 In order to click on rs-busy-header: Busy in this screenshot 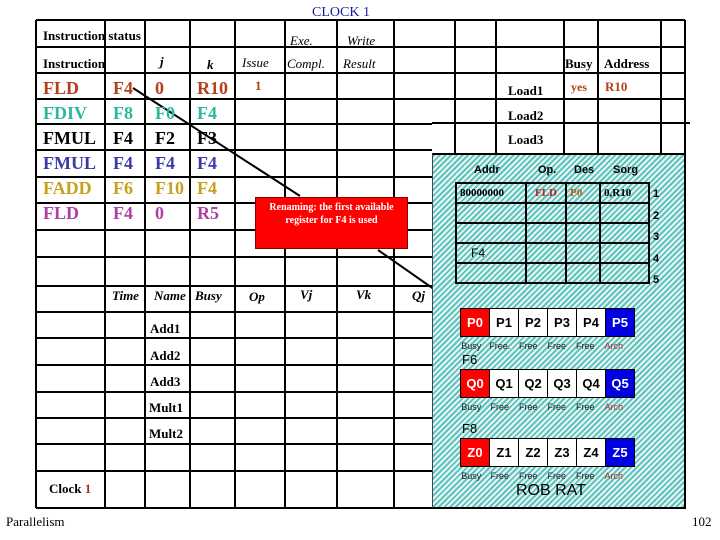, I will do `click(208, 295)`.